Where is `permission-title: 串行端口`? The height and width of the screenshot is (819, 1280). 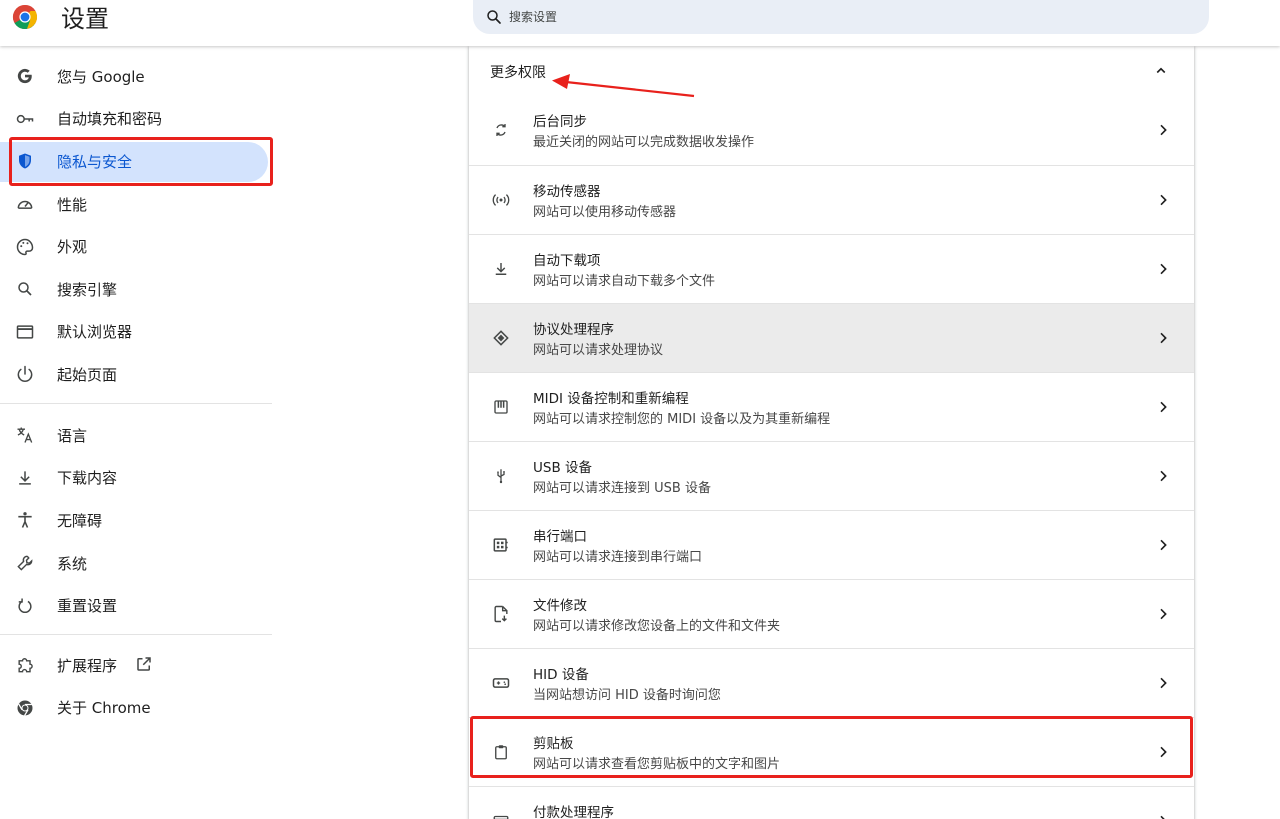
permission-title: 串行端口 is located at coordinates (560, 537).